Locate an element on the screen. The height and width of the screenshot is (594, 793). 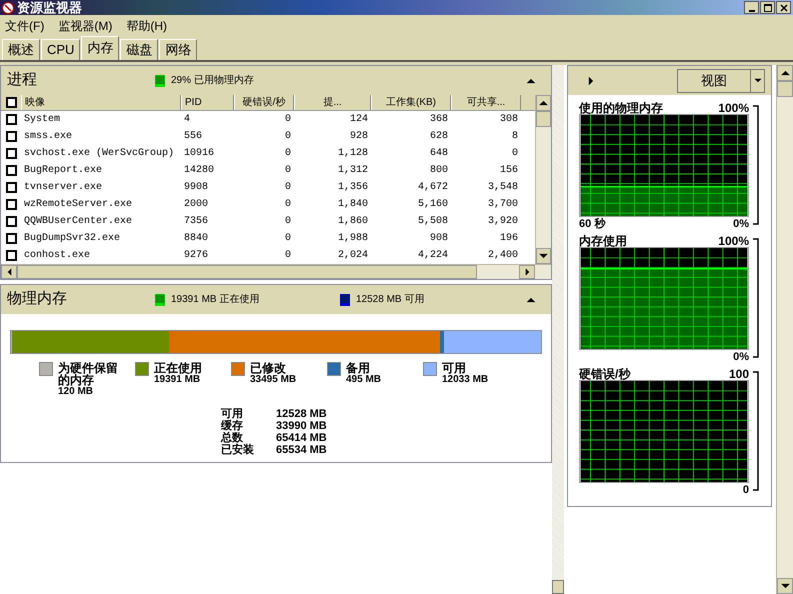
table-cell-text: 1,128 is located at coordinates (352, 154).